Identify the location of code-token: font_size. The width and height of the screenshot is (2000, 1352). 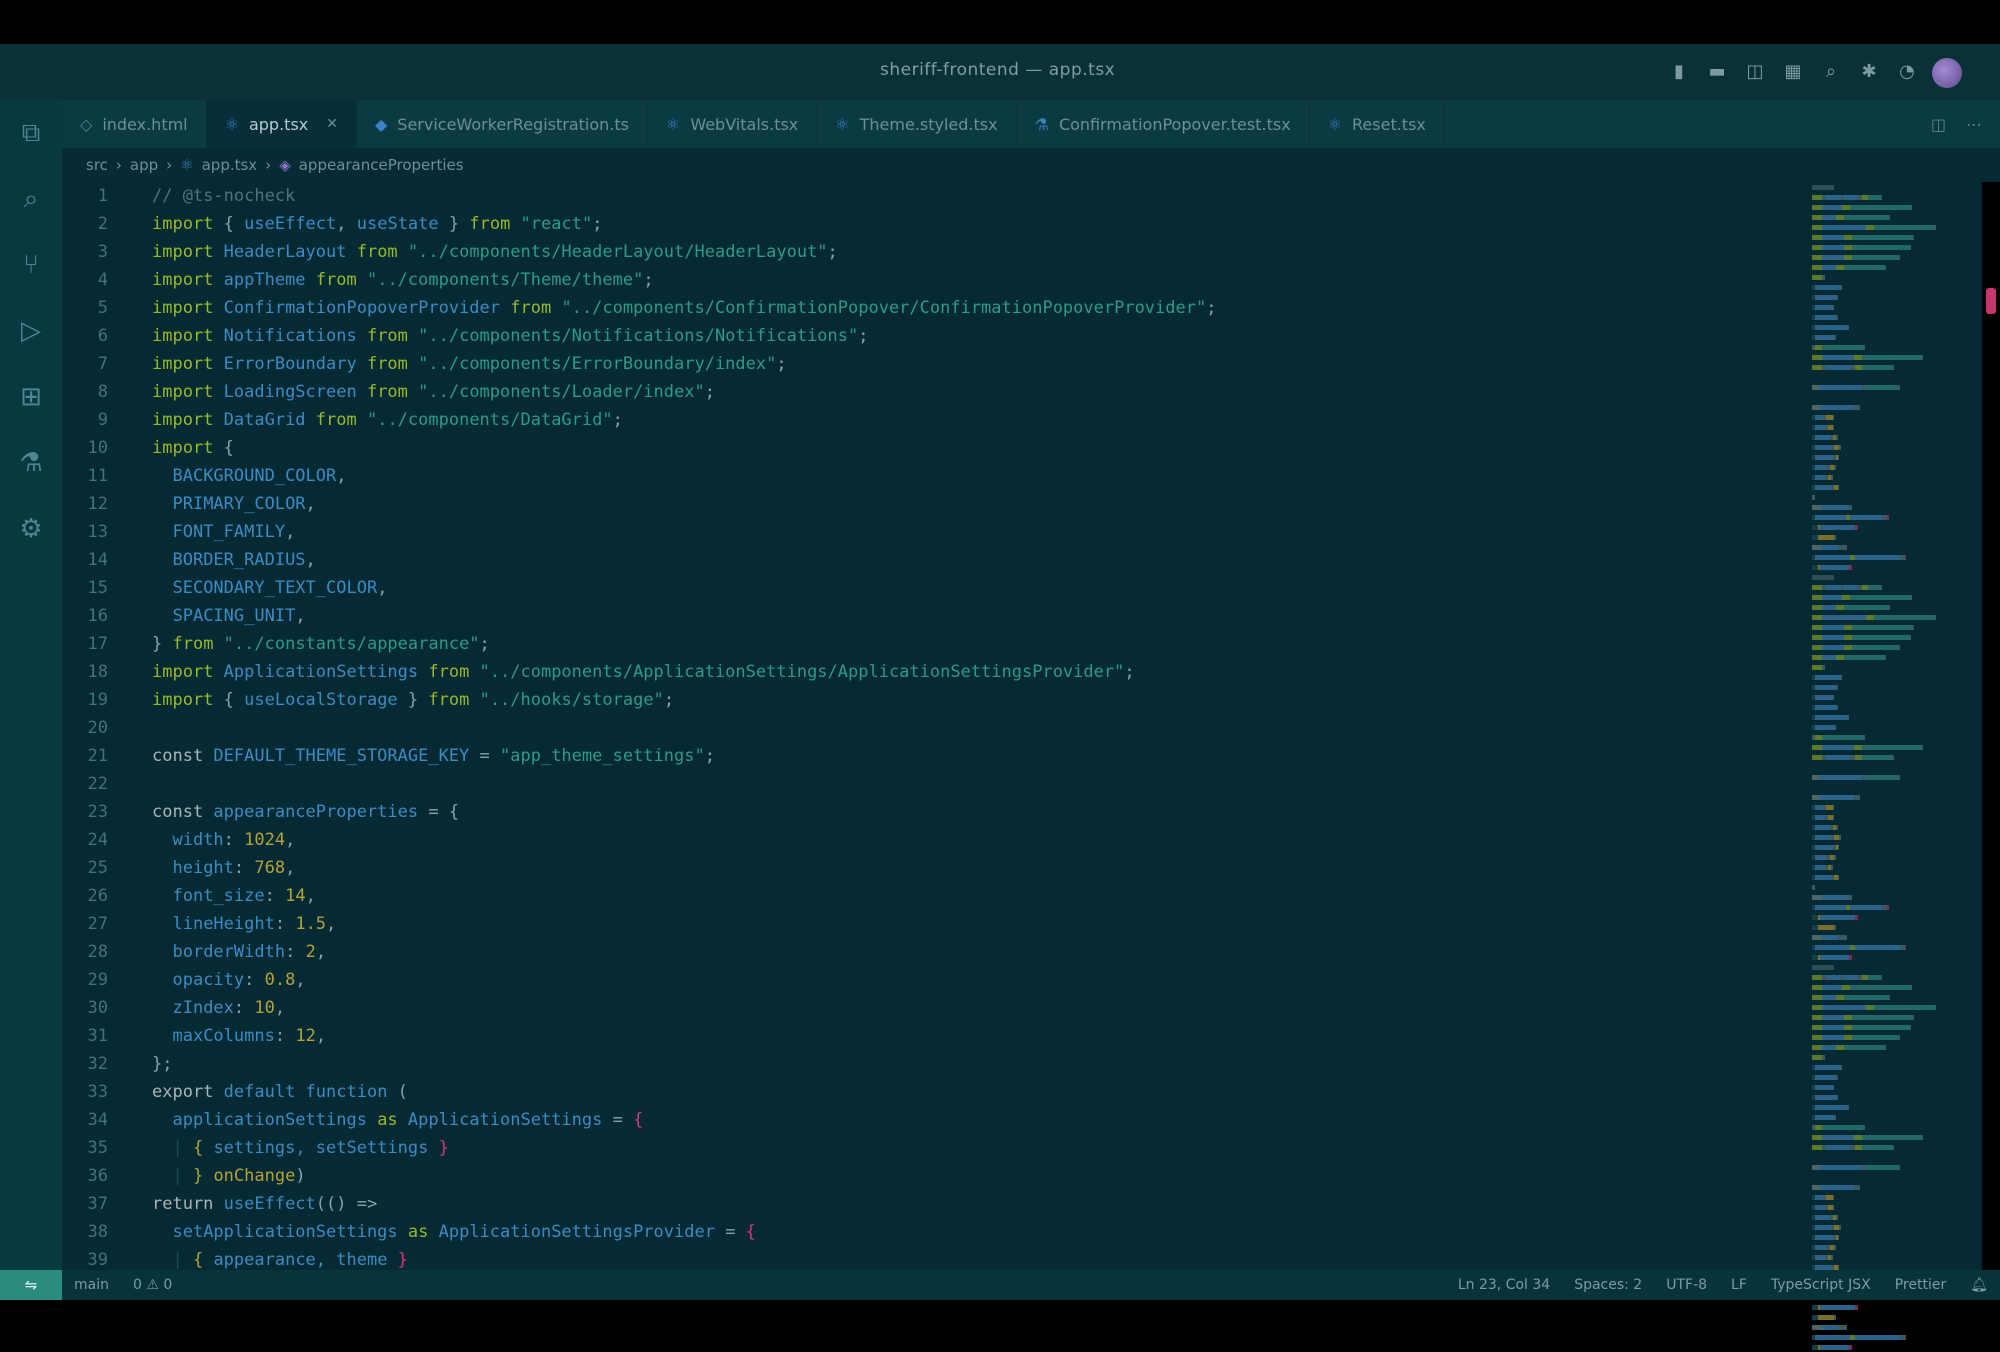
(218, 896).